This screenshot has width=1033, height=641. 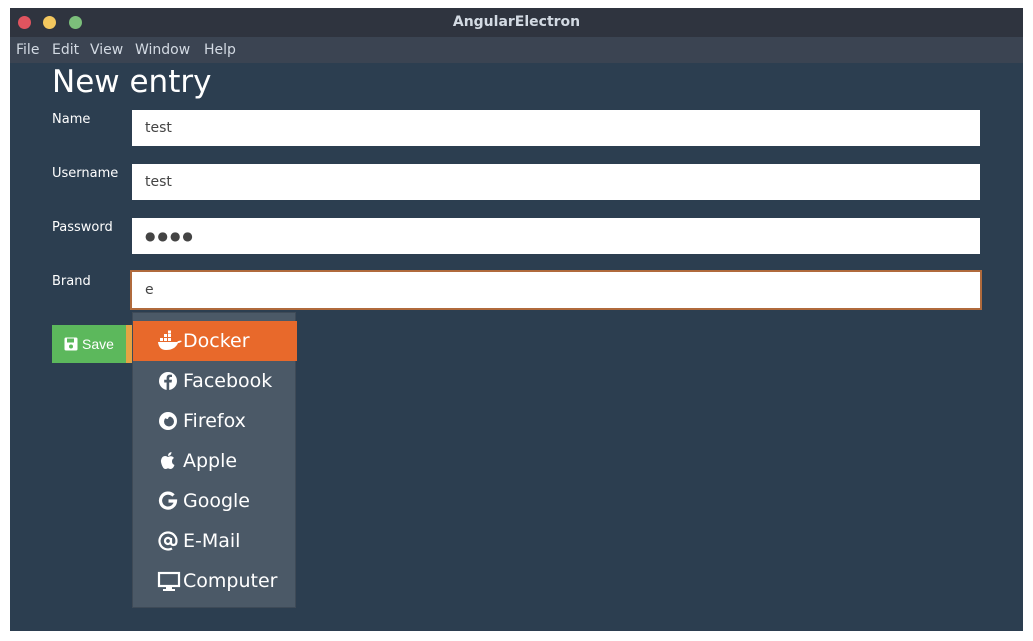 What do you see at coordinates (220, 50) in the screenshot?
I see `menu-help: Help` at bounding box center [220, 50].